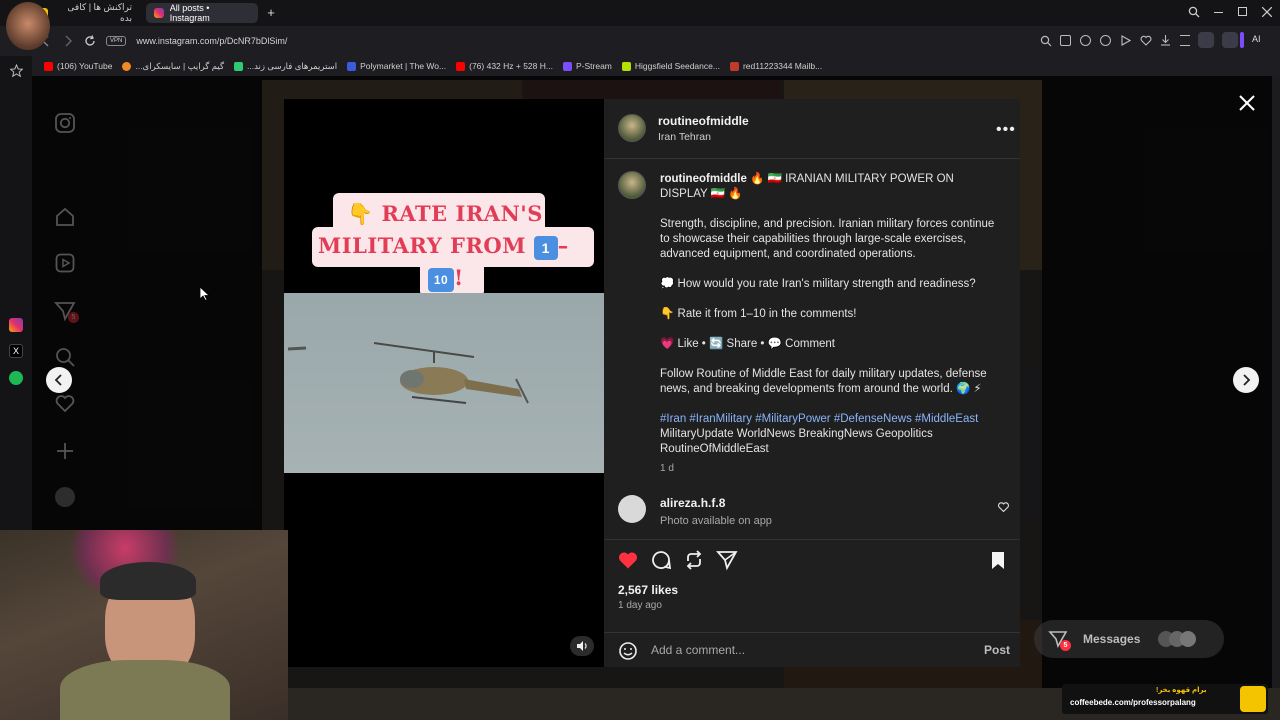 This screenshot has width=1280, height=720. I want to click on wallet-icon, so click(1230, 40).